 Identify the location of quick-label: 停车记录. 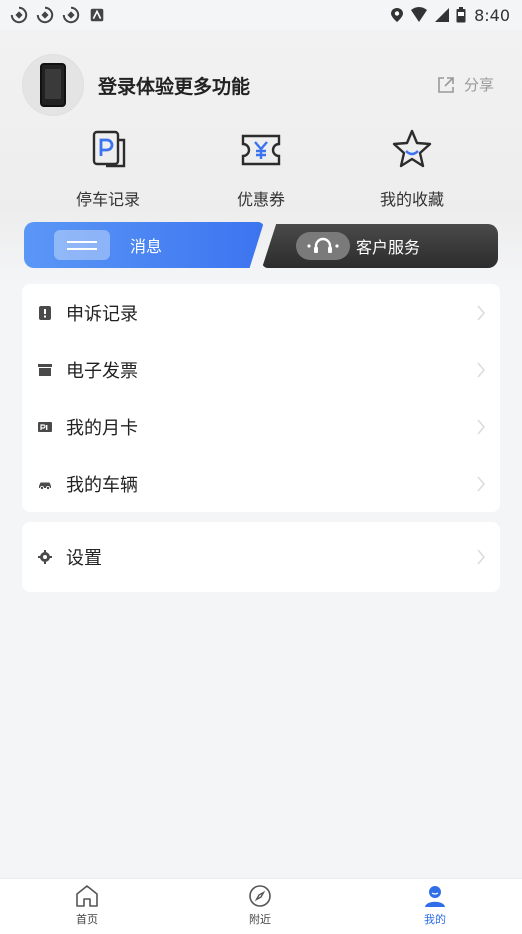
(107, 199).